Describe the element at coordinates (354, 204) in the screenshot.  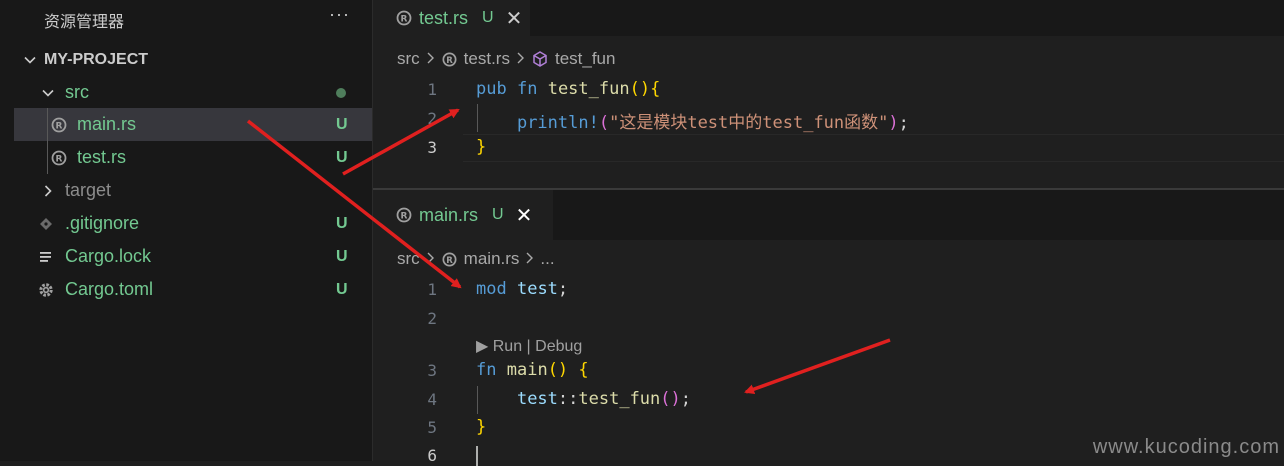
I see `arrow-to-mod-test` at that location.